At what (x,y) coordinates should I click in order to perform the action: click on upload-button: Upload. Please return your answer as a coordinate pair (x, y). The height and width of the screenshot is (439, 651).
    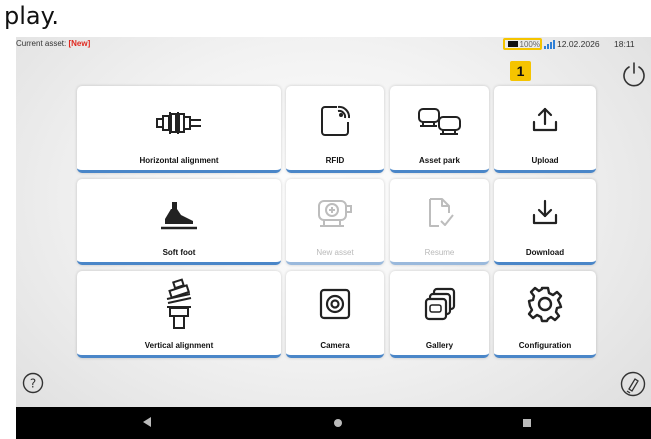
    Looking at the image, I should click on (545, 129).